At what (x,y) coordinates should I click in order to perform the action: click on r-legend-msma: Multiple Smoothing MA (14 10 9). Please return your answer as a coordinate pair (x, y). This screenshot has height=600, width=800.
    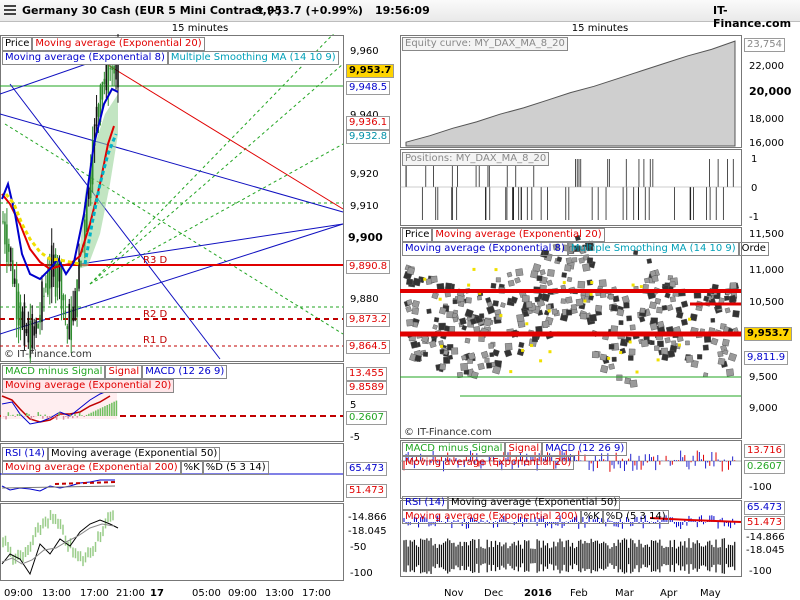
    Looking at the image, I should click on (653, 249).